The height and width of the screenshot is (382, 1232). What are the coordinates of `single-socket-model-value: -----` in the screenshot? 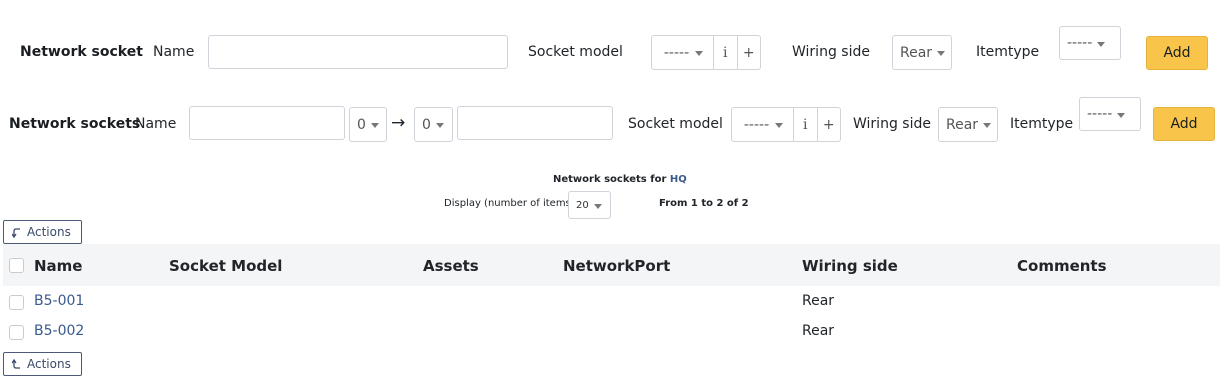 It's located at (676, 52).